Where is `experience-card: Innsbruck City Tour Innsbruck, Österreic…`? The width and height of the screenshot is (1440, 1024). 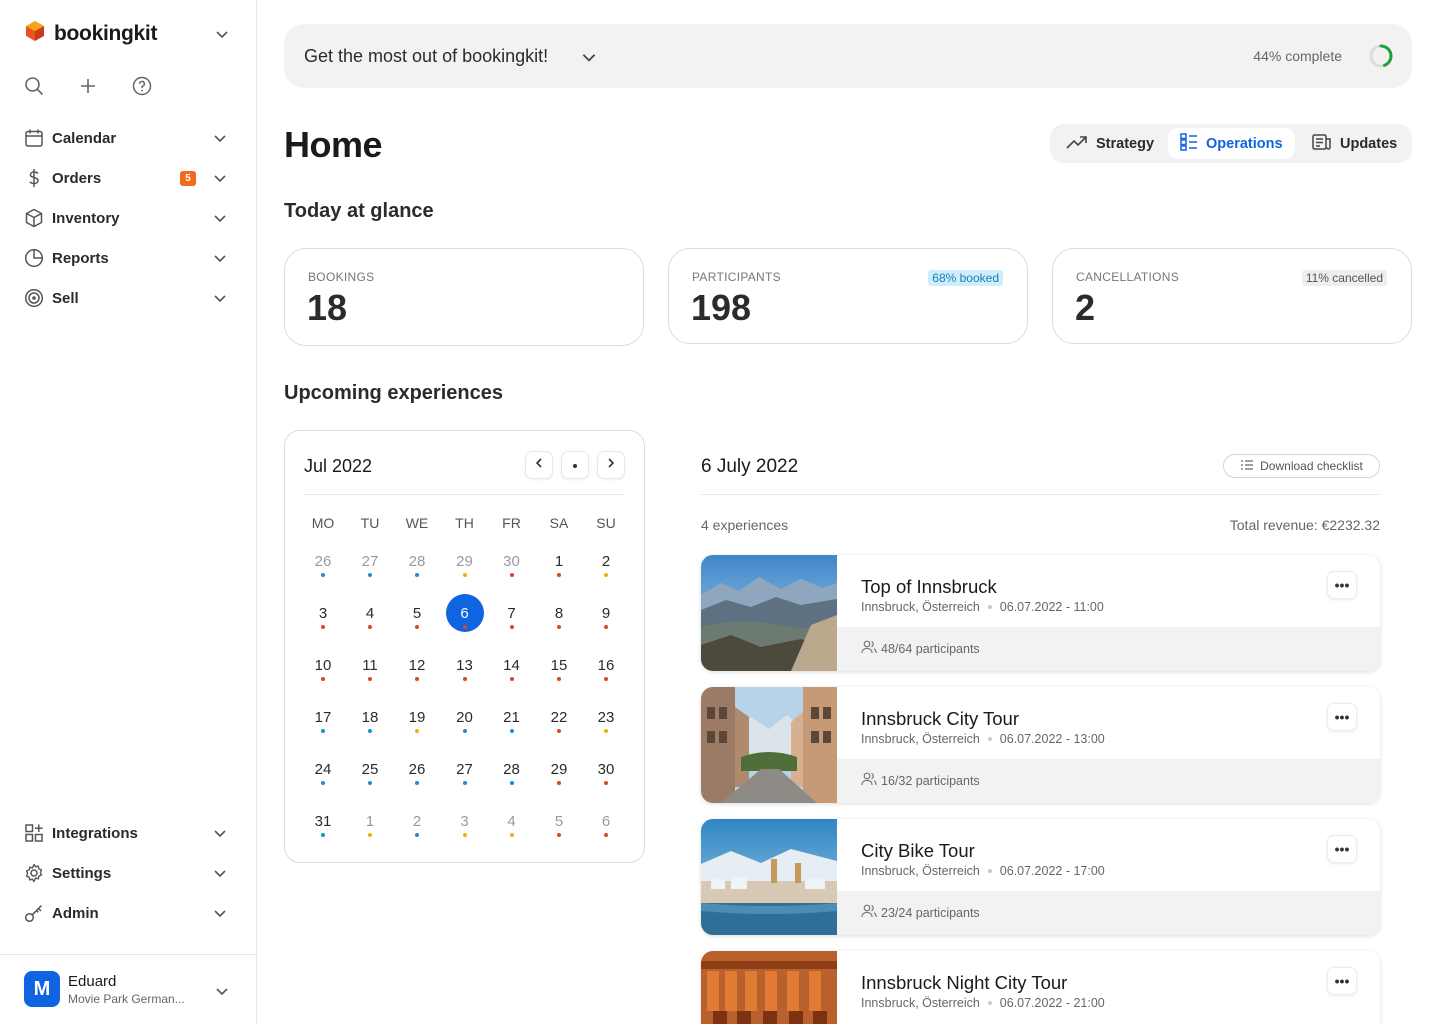
experience-card: Innsbruck City Tour Innsbruck, Österreic… is located at coordinates (1040, 745).